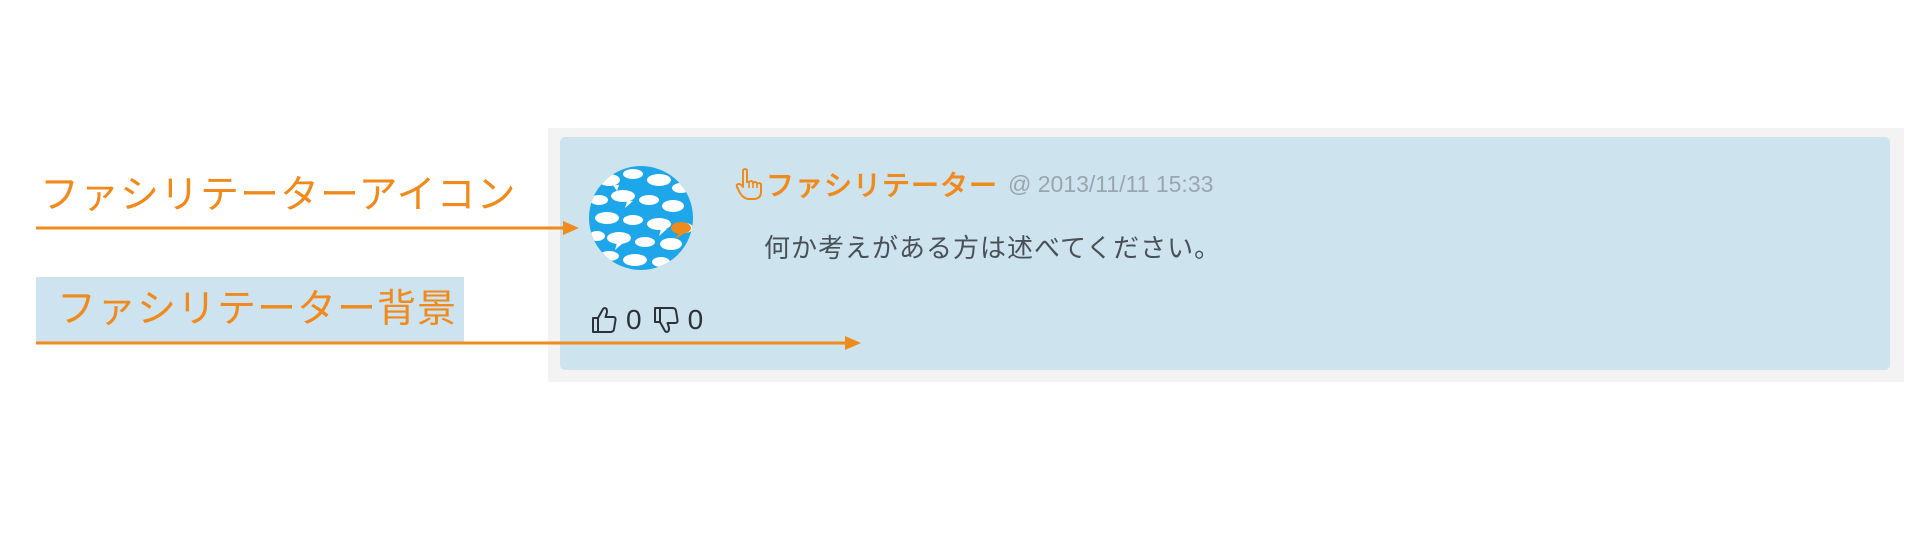 This screenshot has height=534, width=1926. I want to click on facilitator-avatar, so click(641, 218).